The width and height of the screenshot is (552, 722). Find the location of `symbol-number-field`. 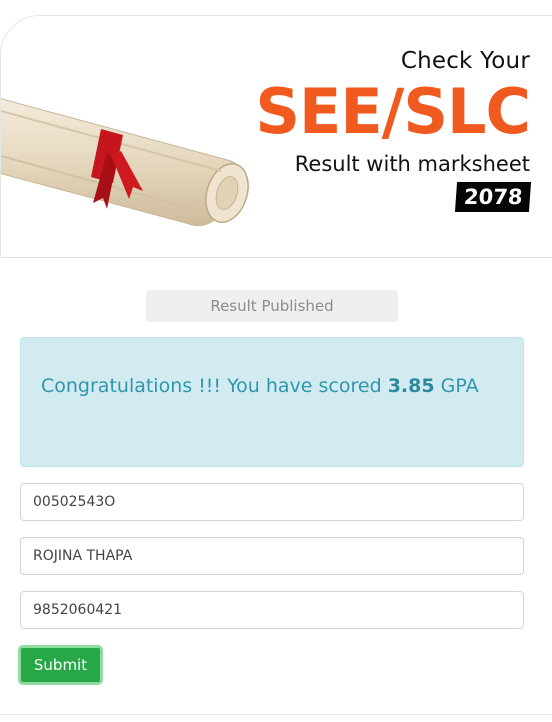

symbol-number-field is located at coordinates (272, 502).